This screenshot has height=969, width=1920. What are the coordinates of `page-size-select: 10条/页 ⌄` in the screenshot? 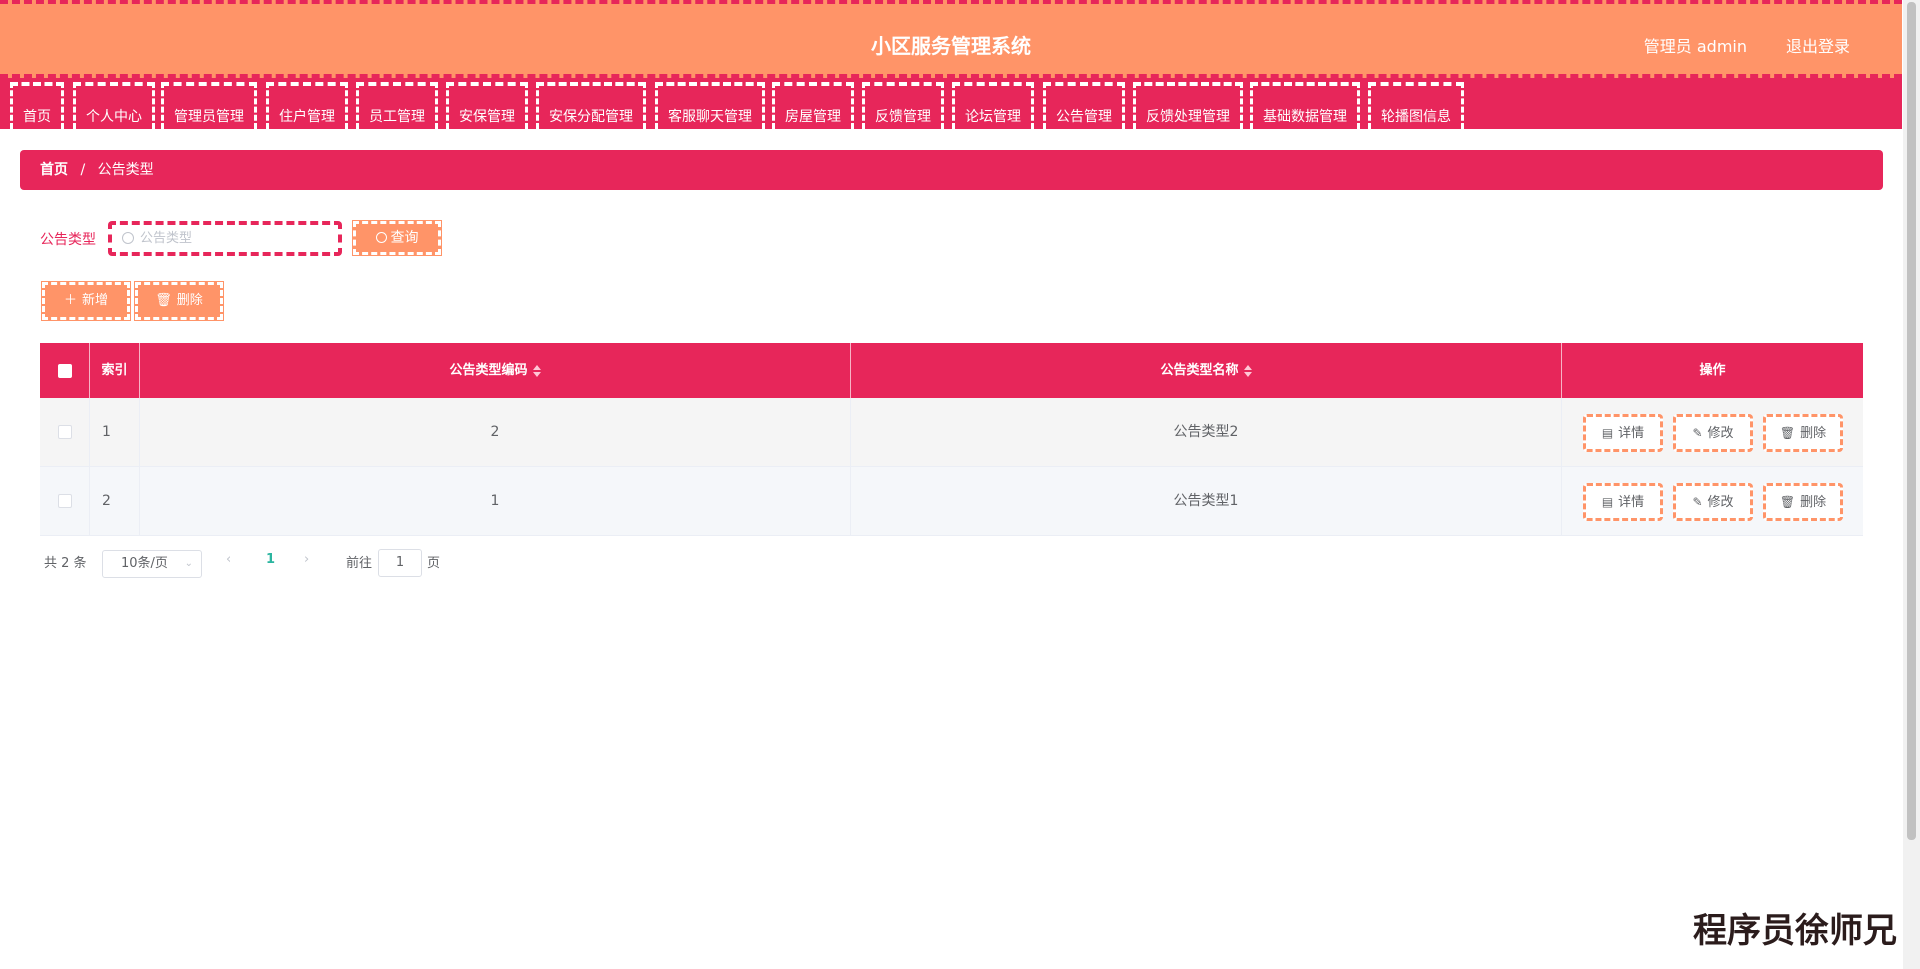 It's located at (152, 564).